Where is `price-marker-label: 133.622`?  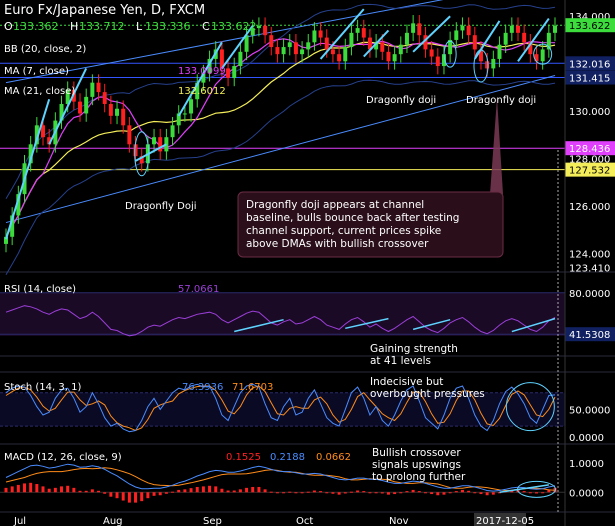
price-marker-label: 133.622 is located at coordinates (589, 26).